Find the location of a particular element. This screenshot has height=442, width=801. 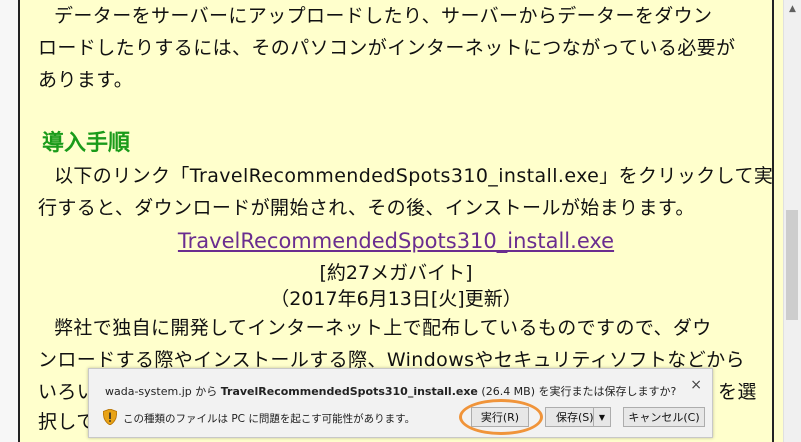

shield-warning-icon is located at coordinates (110, 417).